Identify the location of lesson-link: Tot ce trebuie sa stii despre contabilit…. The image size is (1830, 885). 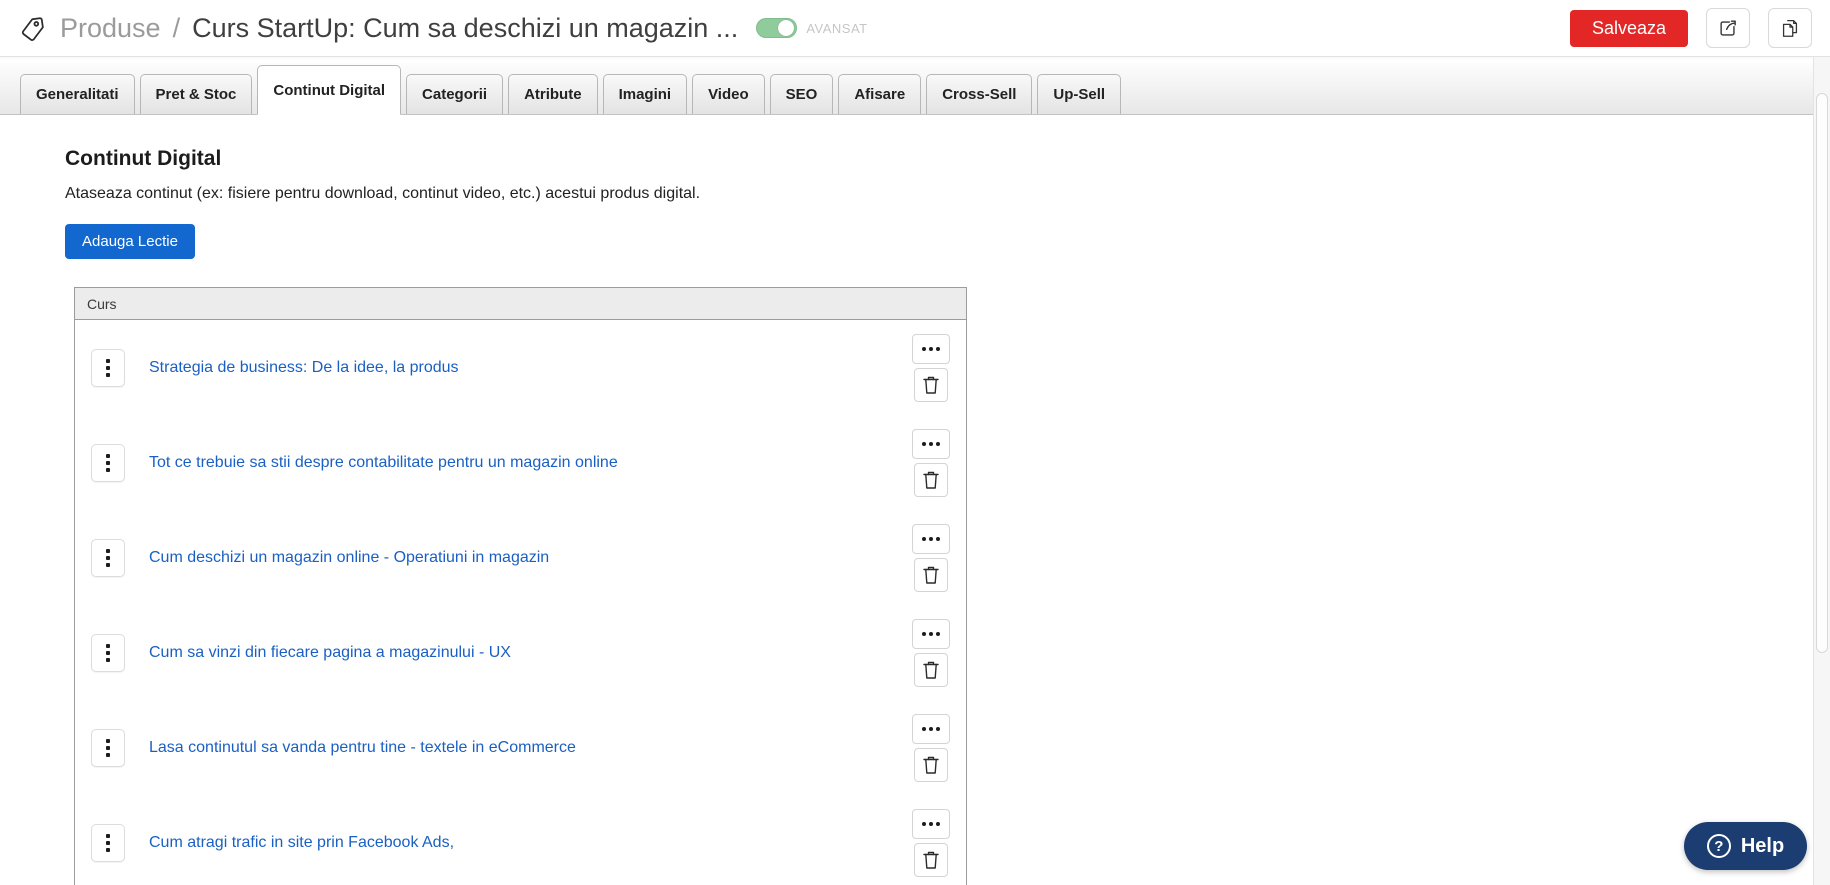
(383, 463).